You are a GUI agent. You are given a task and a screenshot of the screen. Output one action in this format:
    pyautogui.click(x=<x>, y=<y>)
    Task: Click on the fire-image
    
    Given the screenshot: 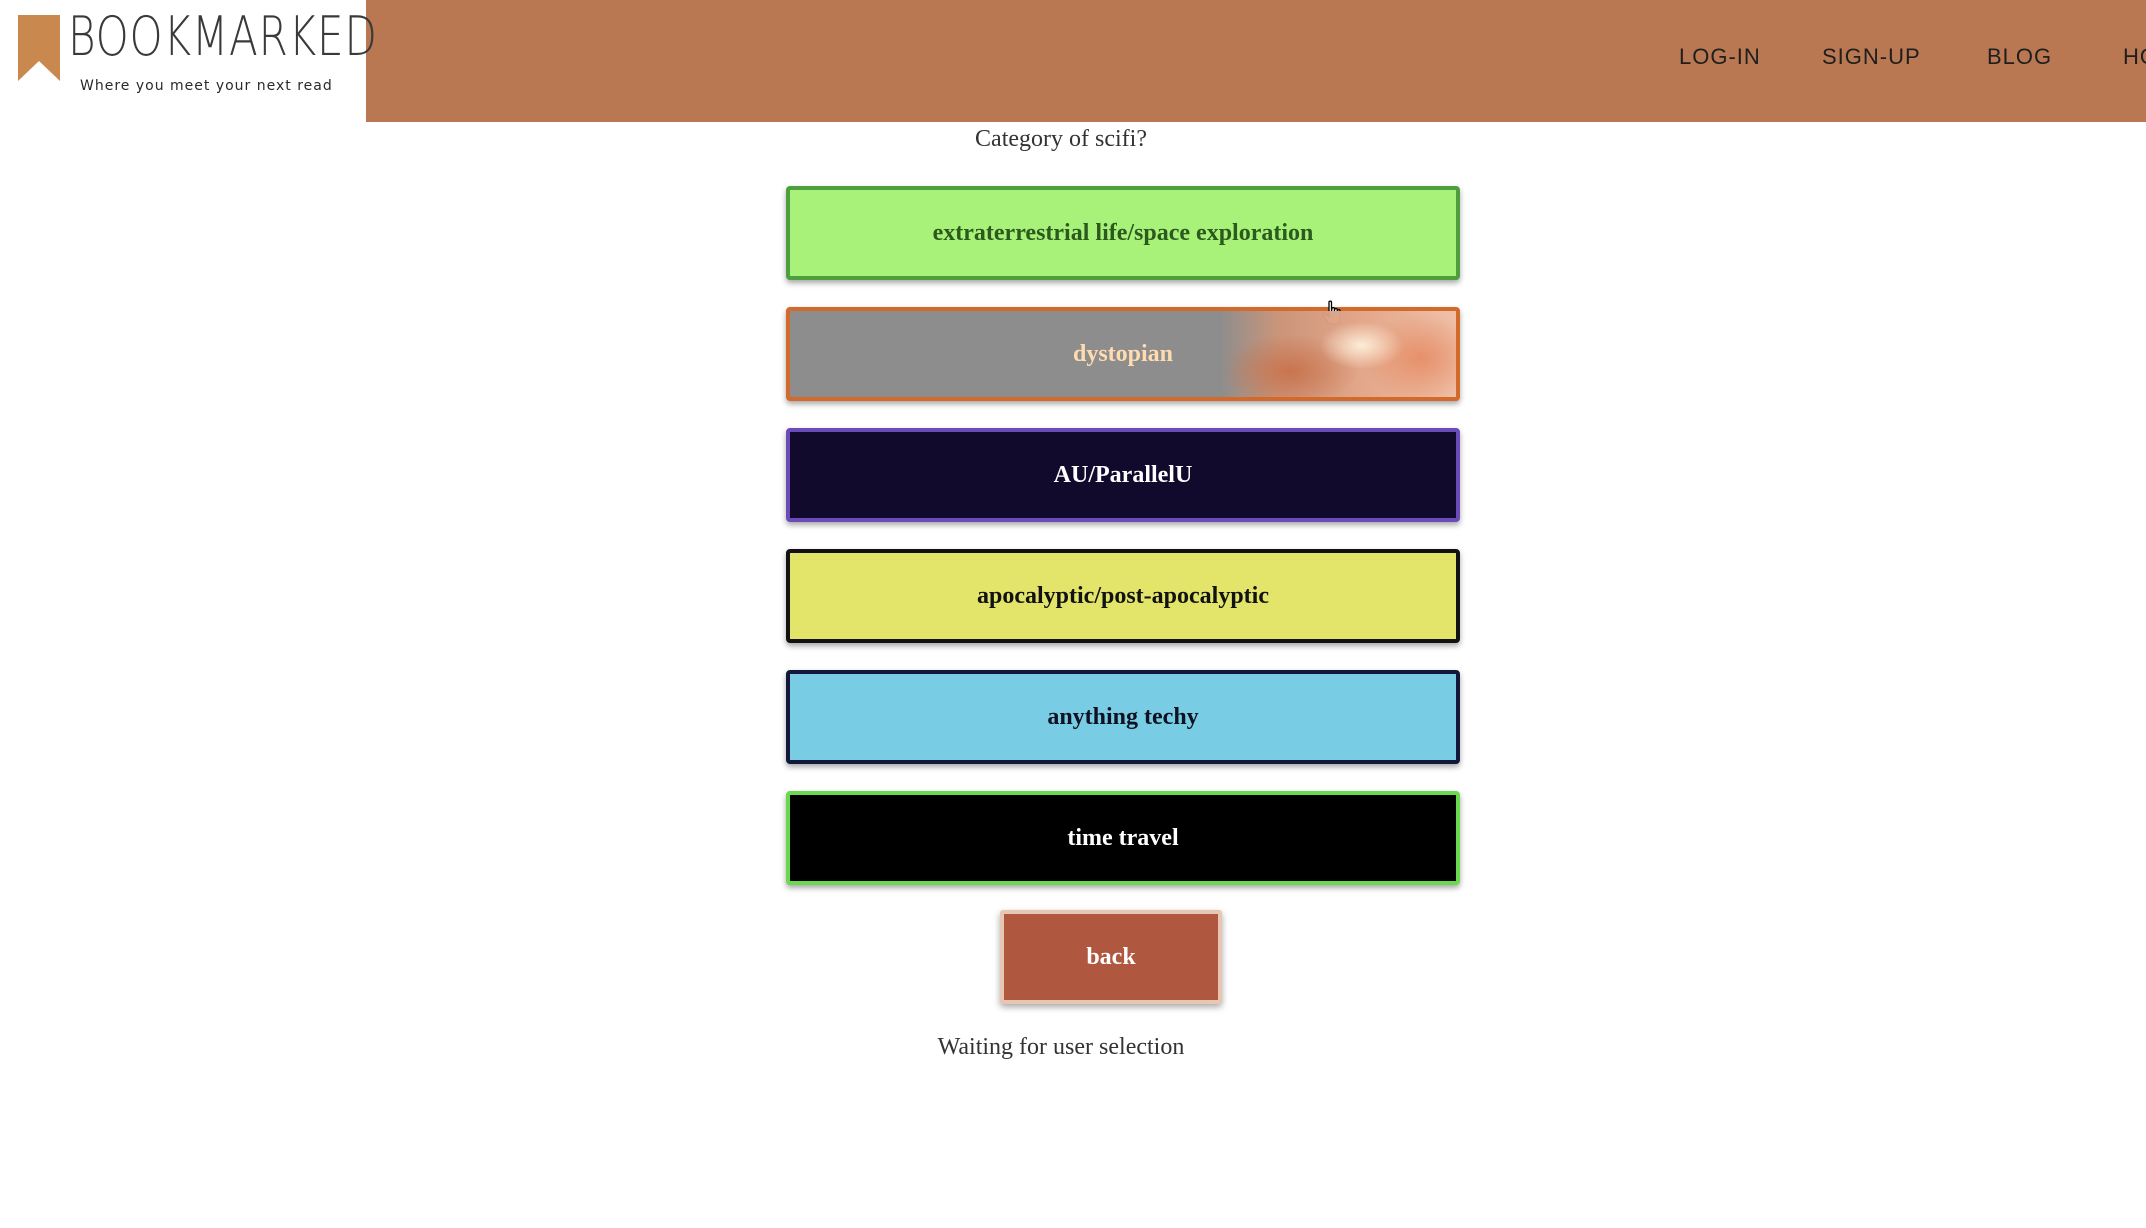 What is the action you would take?
    pyautogui.click(x=1338, y=354)
    